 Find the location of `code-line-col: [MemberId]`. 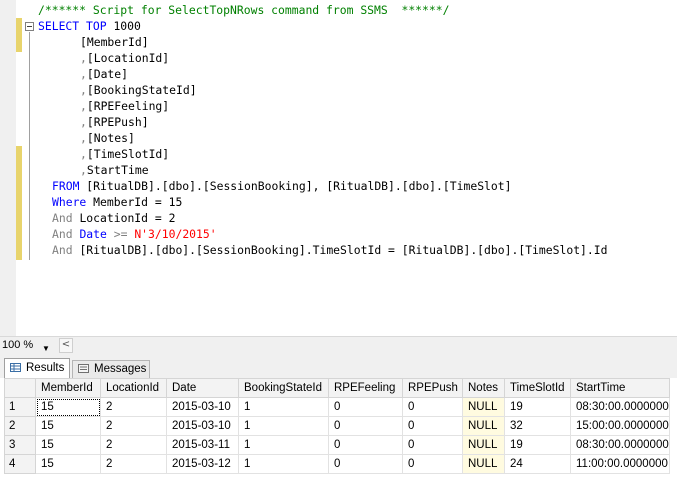

code-line-col: [MemberId] is located at coordinates (114, 42).